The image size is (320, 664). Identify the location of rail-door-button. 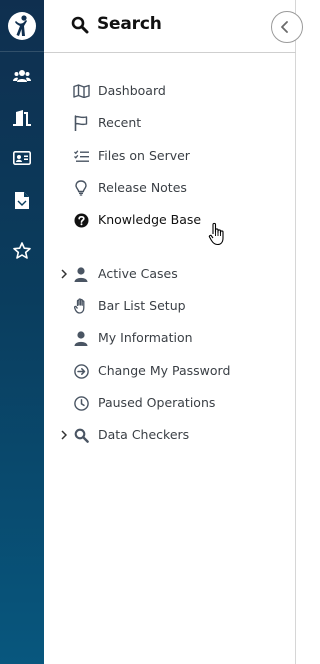
(22, 118).